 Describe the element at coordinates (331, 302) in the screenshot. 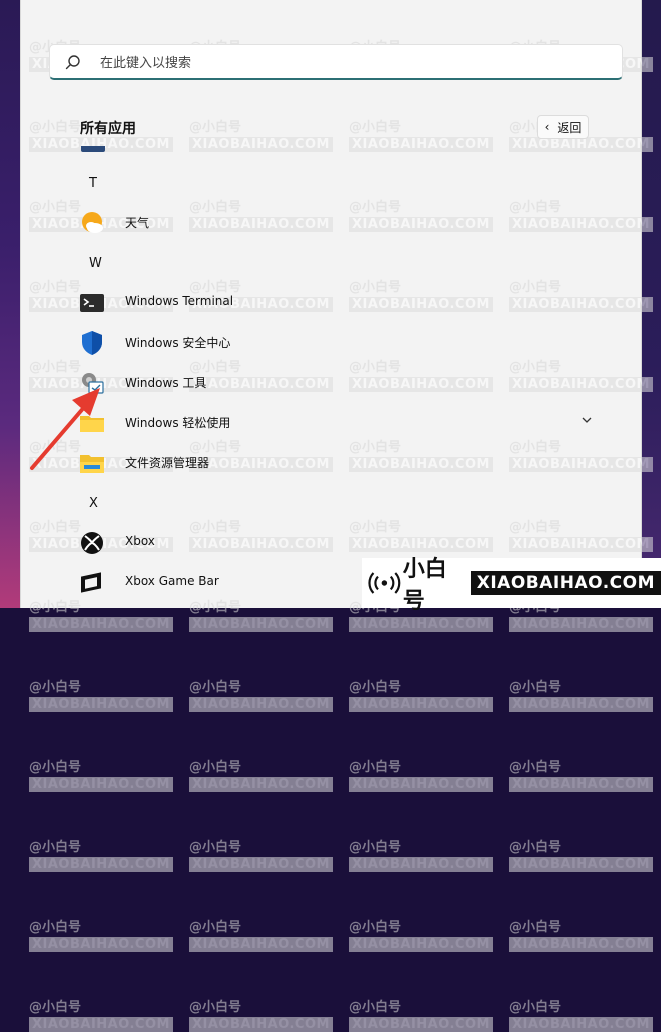

I see `app-windows-terminal: Windows Terminal` at that location.